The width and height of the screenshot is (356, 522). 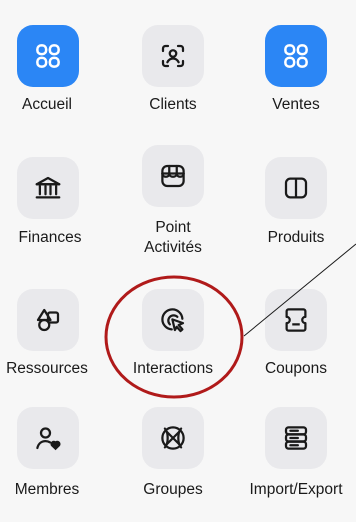 What do you see at coordinates (299, 290) in the screenshot?
I see `pointer-line` at bounding box center [299, 290].